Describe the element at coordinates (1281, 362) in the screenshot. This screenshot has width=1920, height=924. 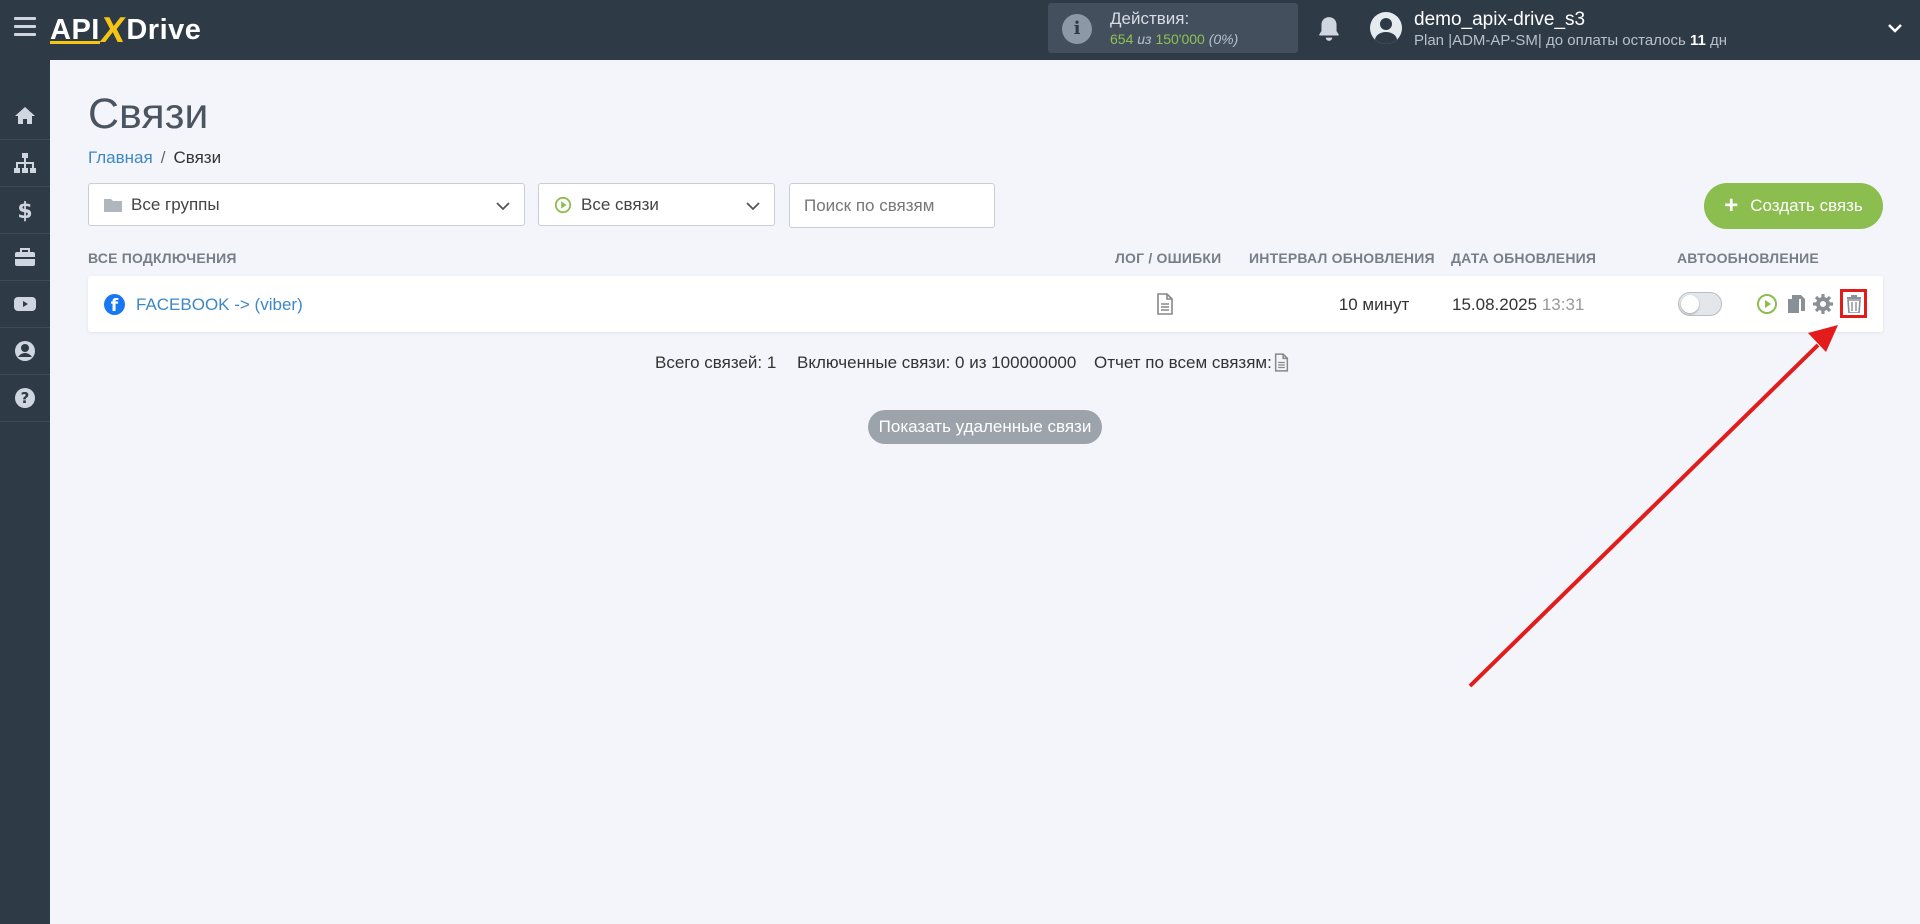
I see `report-document-icon` at that location.